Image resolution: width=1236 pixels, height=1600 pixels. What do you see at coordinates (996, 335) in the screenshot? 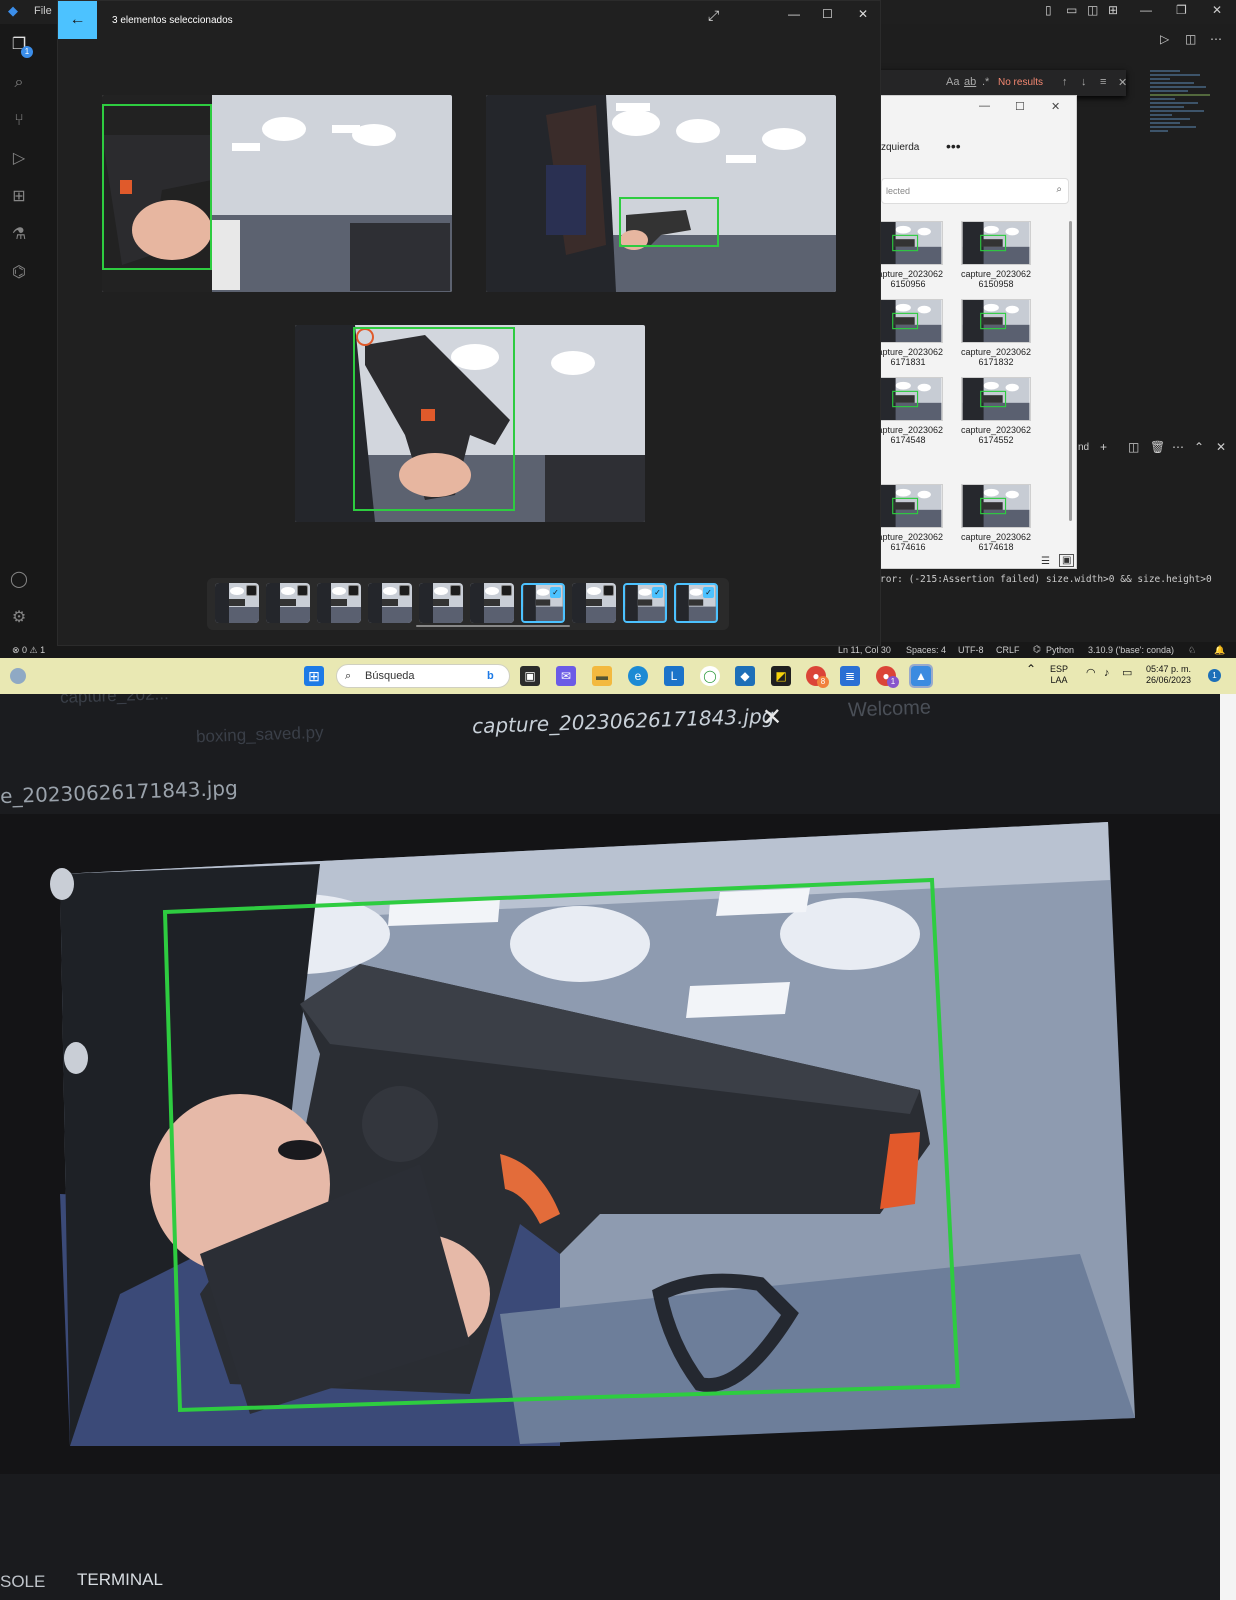
I see `file-item: capture_2023062 6171832` at bounding box center [996, 335].